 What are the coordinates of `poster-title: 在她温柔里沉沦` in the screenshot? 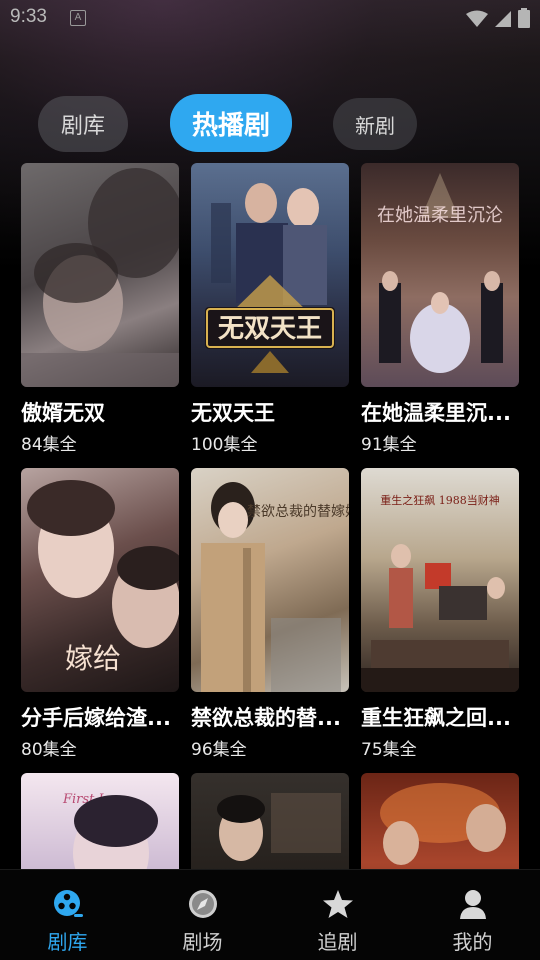 It's located at (440, 215).